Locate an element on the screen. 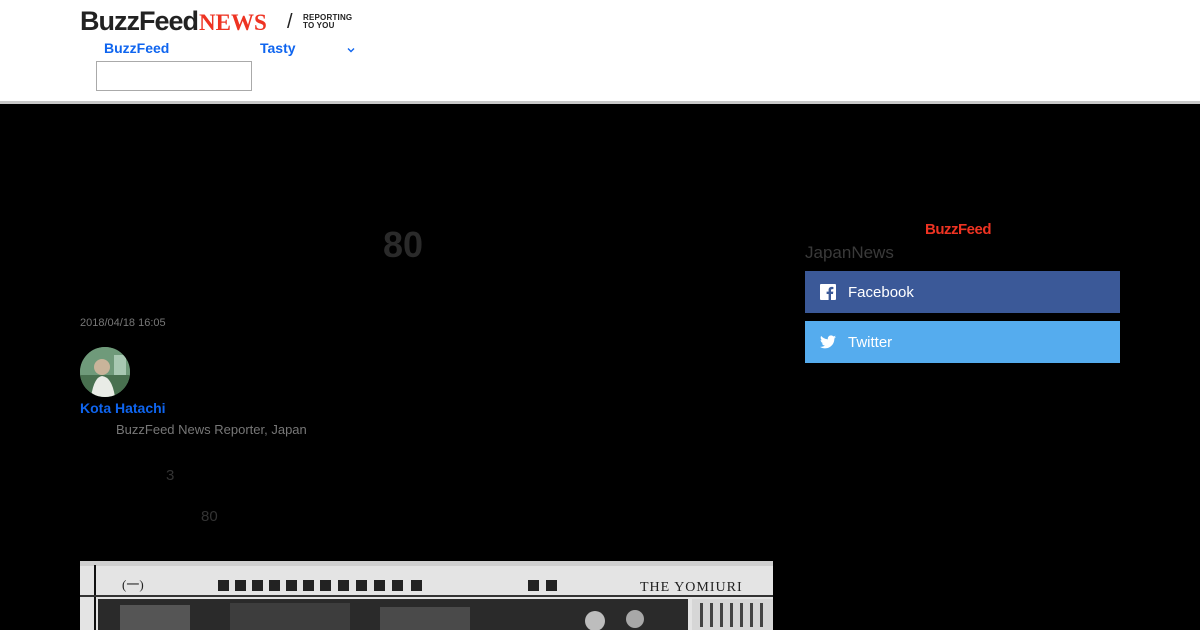 The height and width of the screenshot is (630, 1200). chevron-down-icon is located at coordinates (351, 47).